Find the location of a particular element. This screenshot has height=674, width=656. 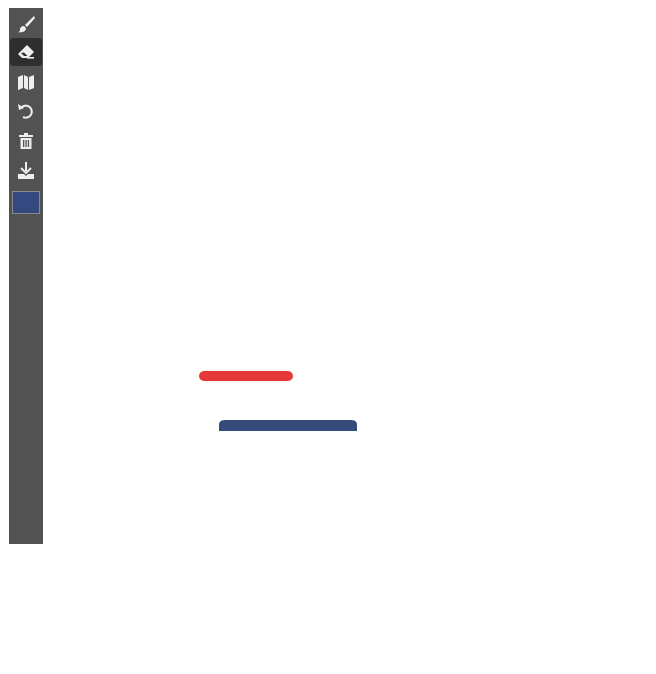

color-picker-swatch is located at coordinates (26, 202).